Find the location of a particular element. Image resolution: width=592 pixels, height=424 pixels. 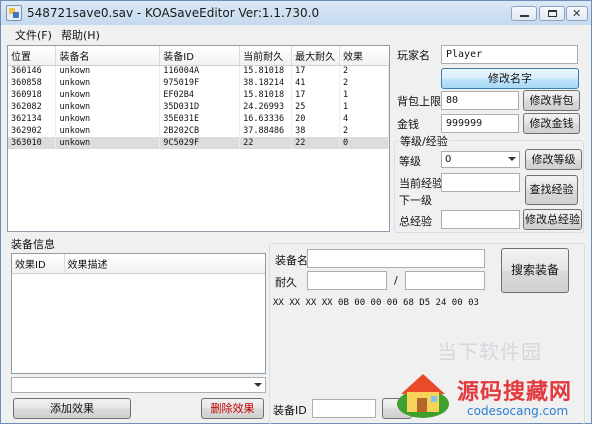

table-row-selected: 363010 unkown 9C5029F 22 22 0 is located at coordinates (198, 143).